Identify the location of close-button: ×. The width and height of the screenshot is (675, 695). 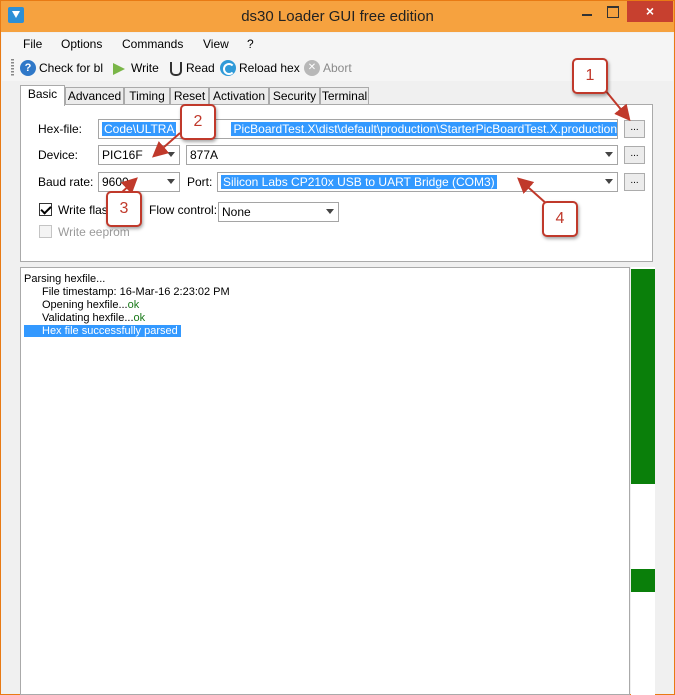
(650, 11).